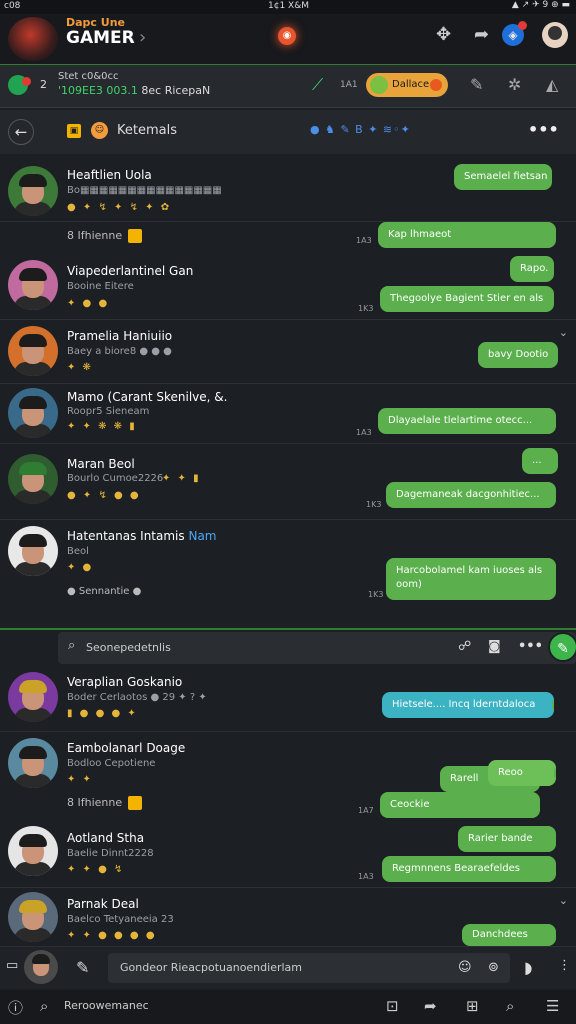 This screenshot has width=576, height=1024. I want to click on contact-emojis: ● ✦ ↯ ● ●, so click(104, 495).